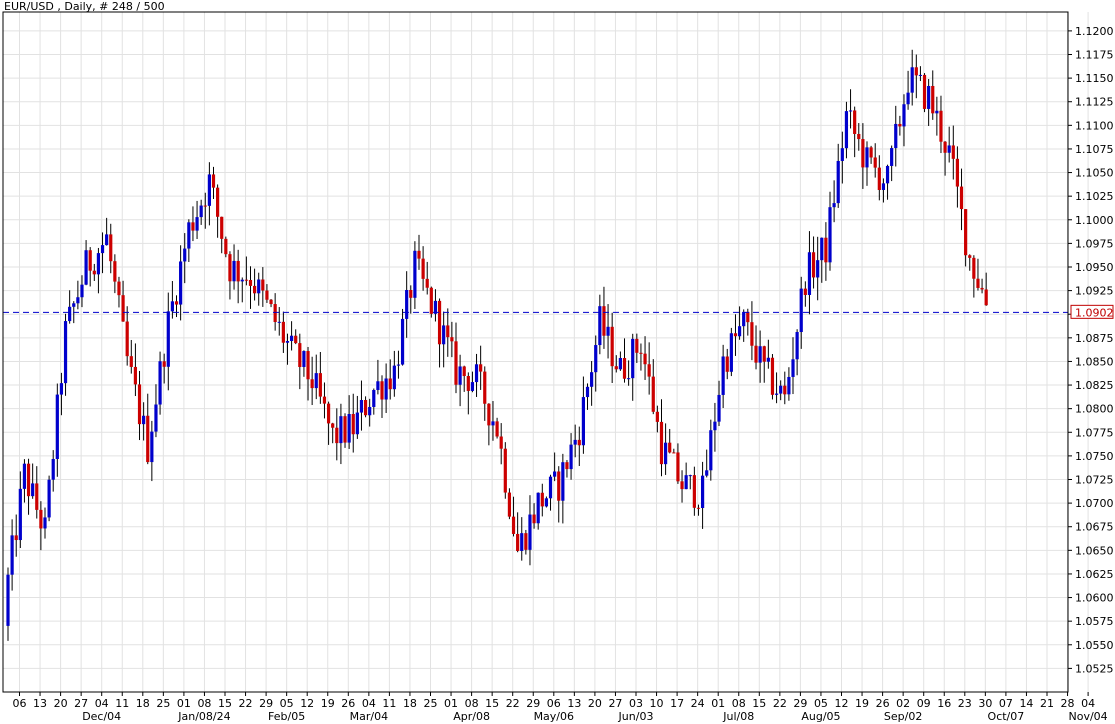 This screenshot has width=1115, height=724. I want to click on y-tick-label: 1.0650, so click(1094, 550).